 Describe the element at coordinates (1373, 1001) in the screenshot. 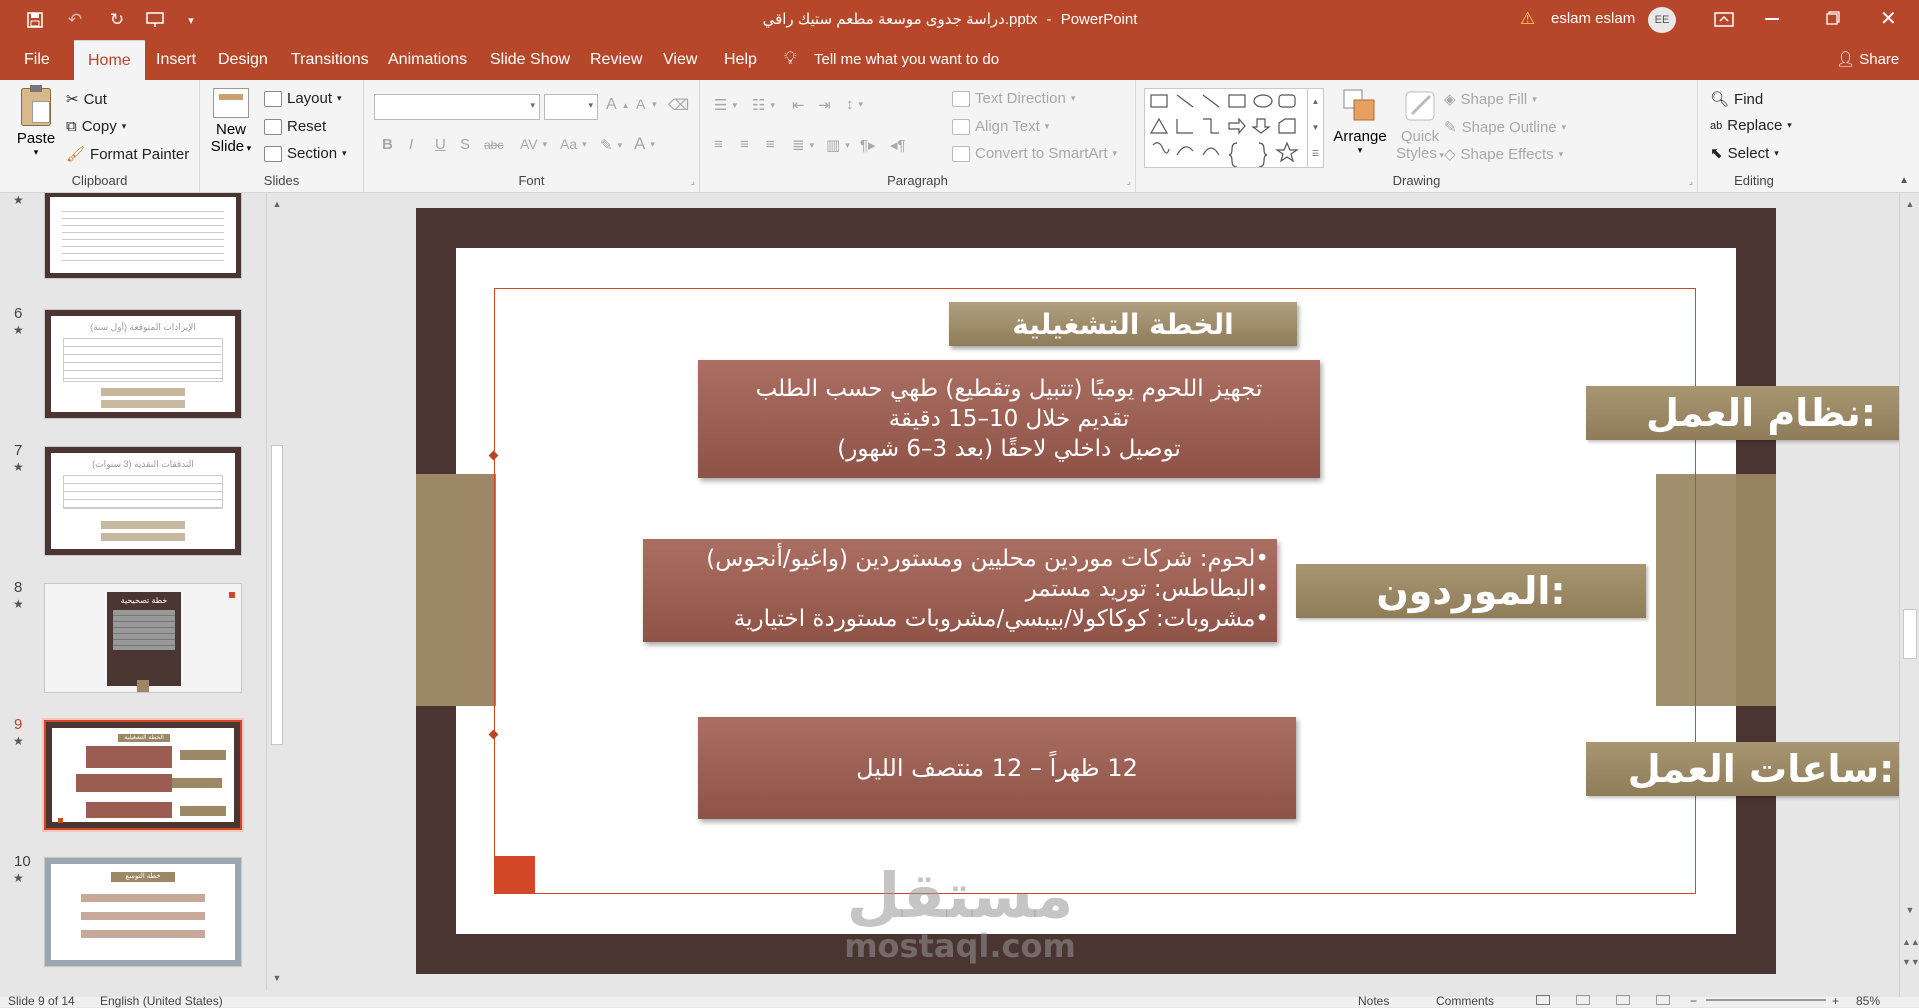

I see `notes-button: Notes` at that location.